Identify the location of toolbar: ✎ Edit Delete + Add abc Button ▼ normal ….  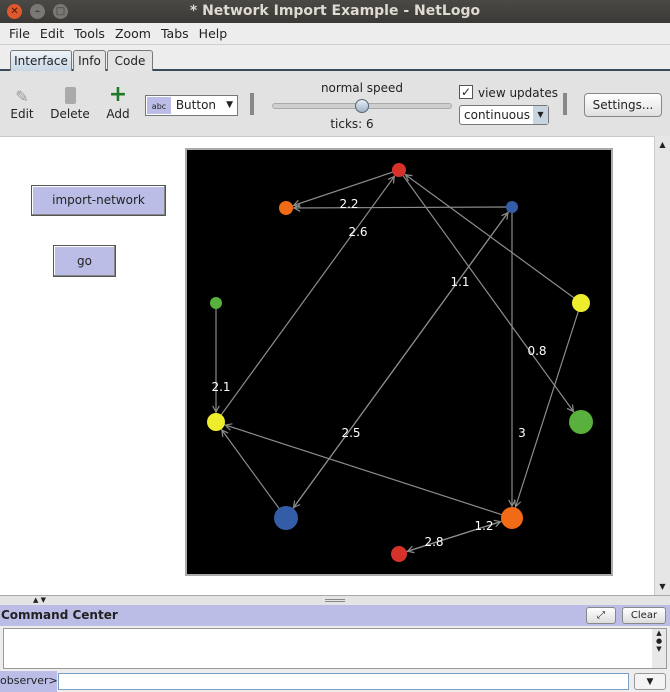
(335, 103).